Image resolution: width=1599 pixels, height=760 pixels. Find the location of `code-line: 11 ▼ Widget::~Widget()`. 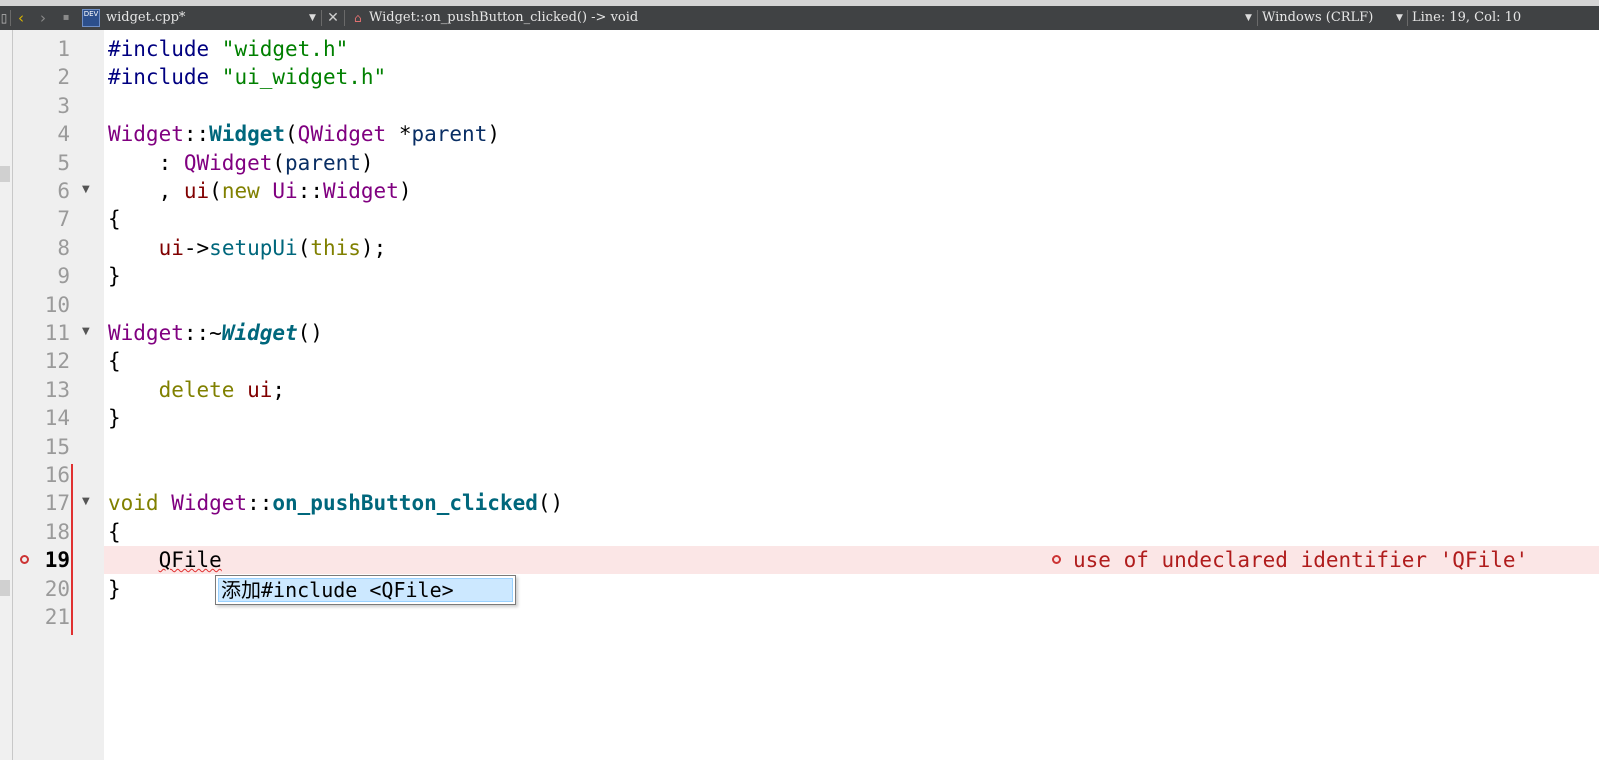

code-line: 11 ▼ Widget::~Widget() is located at coordinates (799, 333).